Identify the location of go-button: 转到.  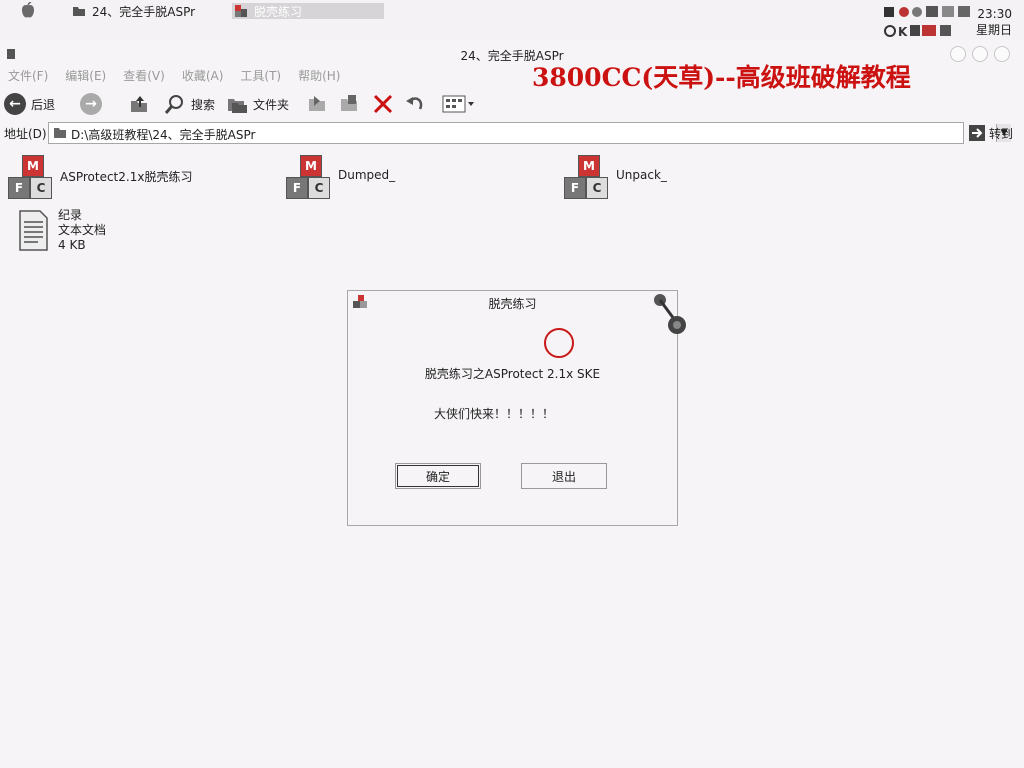
(990, 133).